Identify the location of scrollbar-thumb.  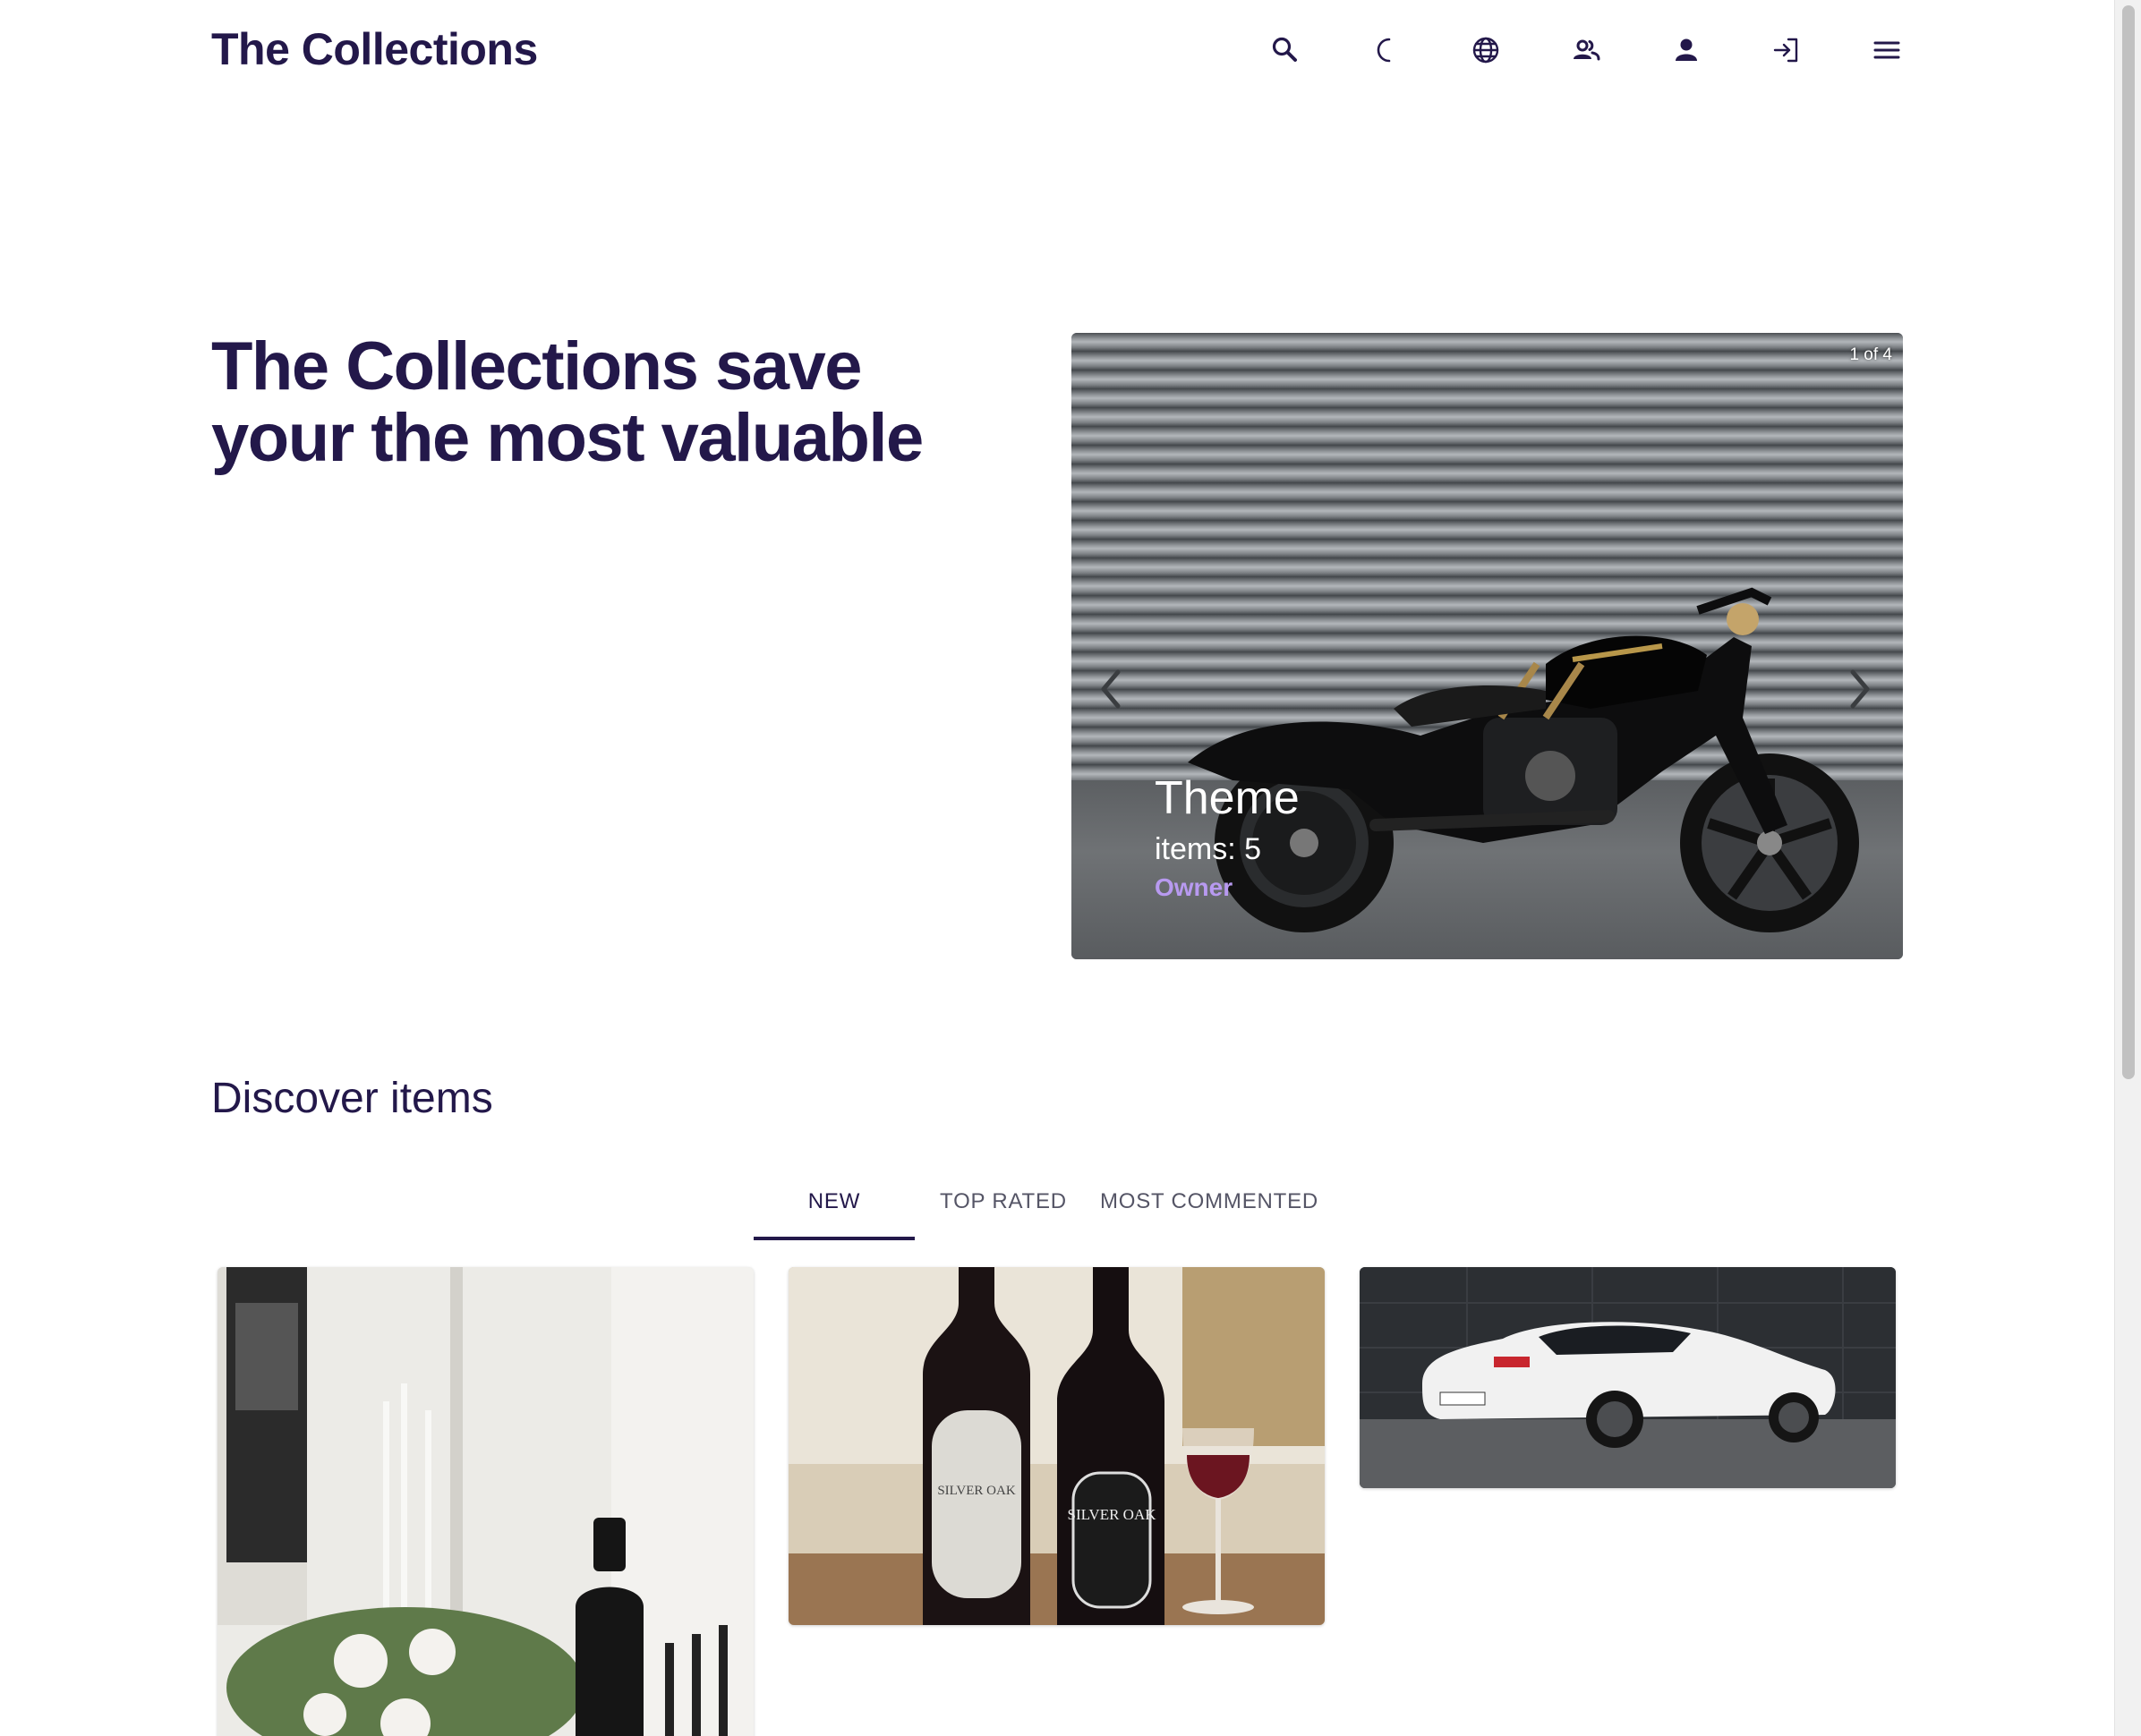
(2128, 542).